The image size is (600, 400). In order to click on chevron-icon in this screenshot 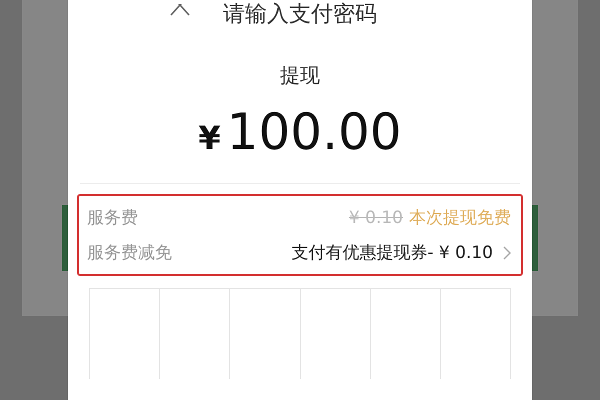, I will do `click(507, 253)`.